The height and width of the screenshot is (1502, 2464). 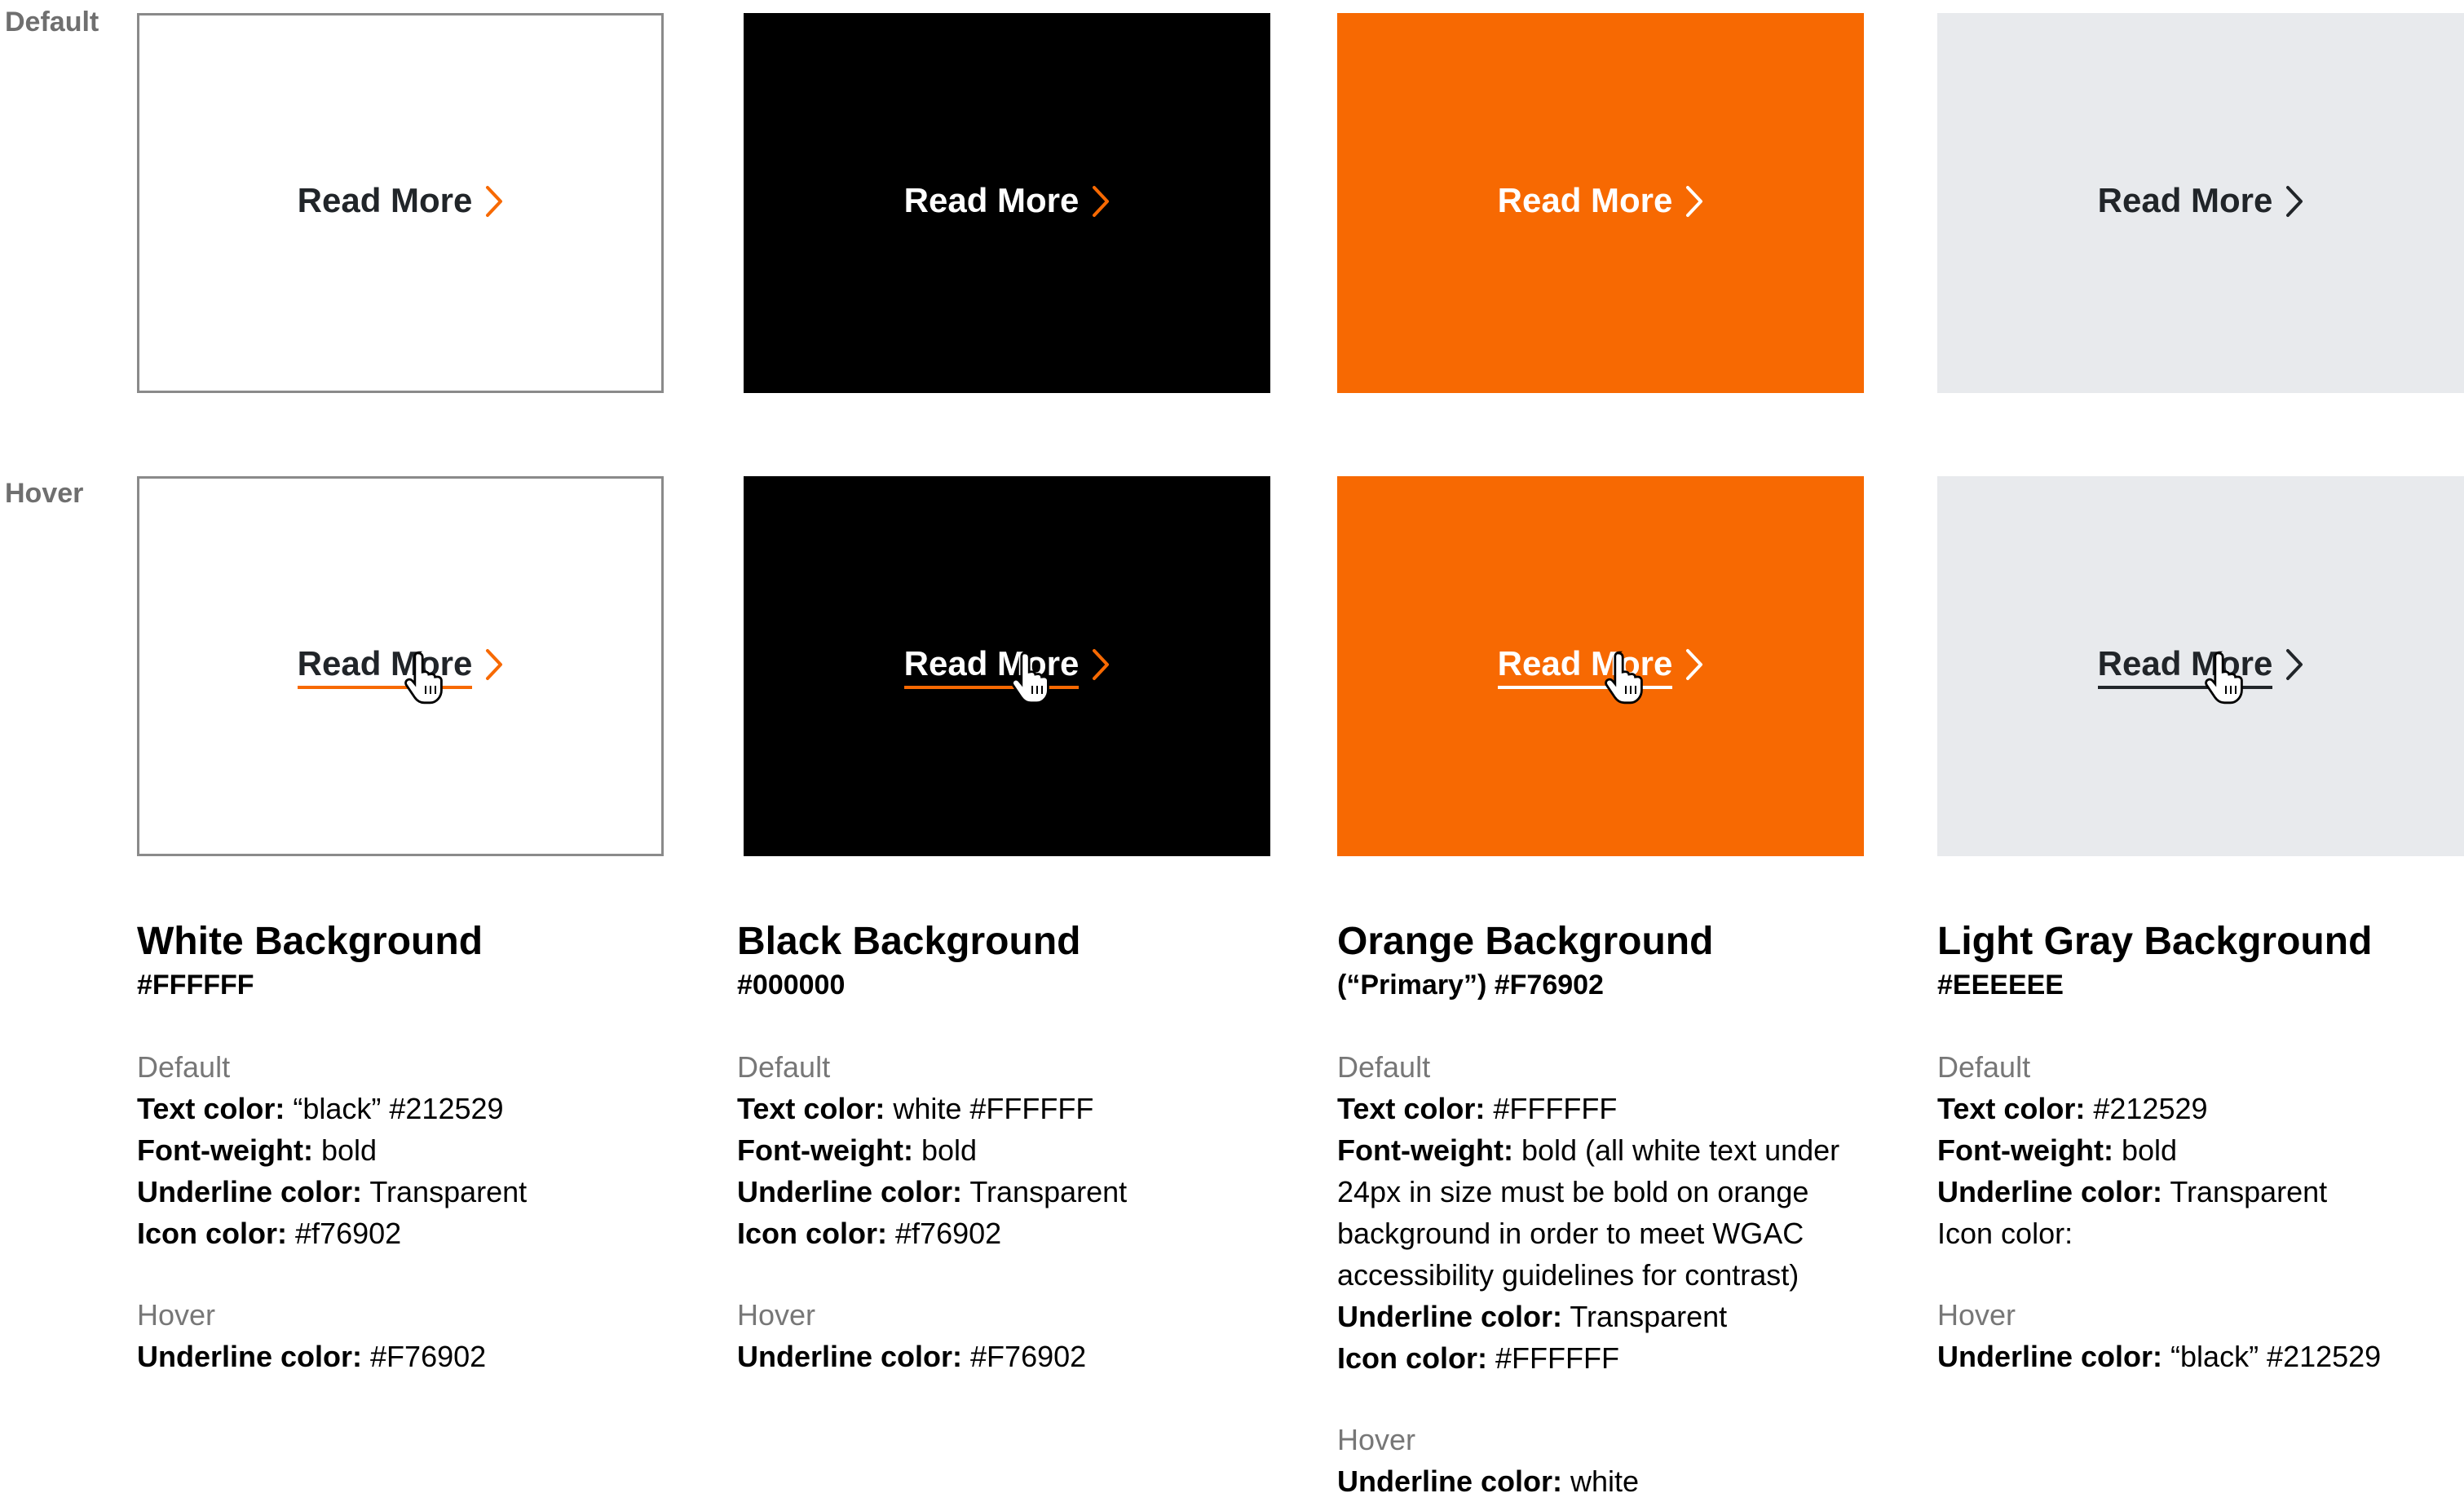 I want to click on hover-spec: Hover Underline color: “black” #212529, so click(x=2200, y=1336).